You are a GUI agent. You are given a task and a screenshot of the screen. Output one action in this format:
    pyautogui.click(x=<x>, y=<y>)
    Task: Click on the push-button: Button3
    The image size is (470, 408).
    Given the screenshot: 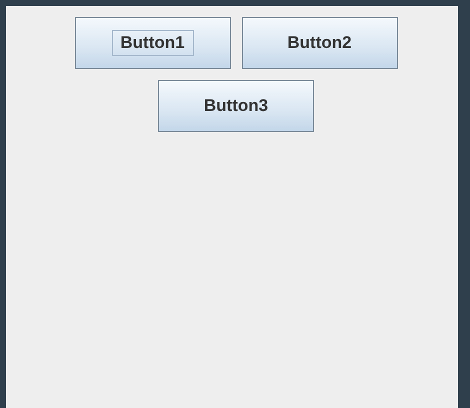 What is the action you would take?
    pyautogui.click(x=236, y=106)
    